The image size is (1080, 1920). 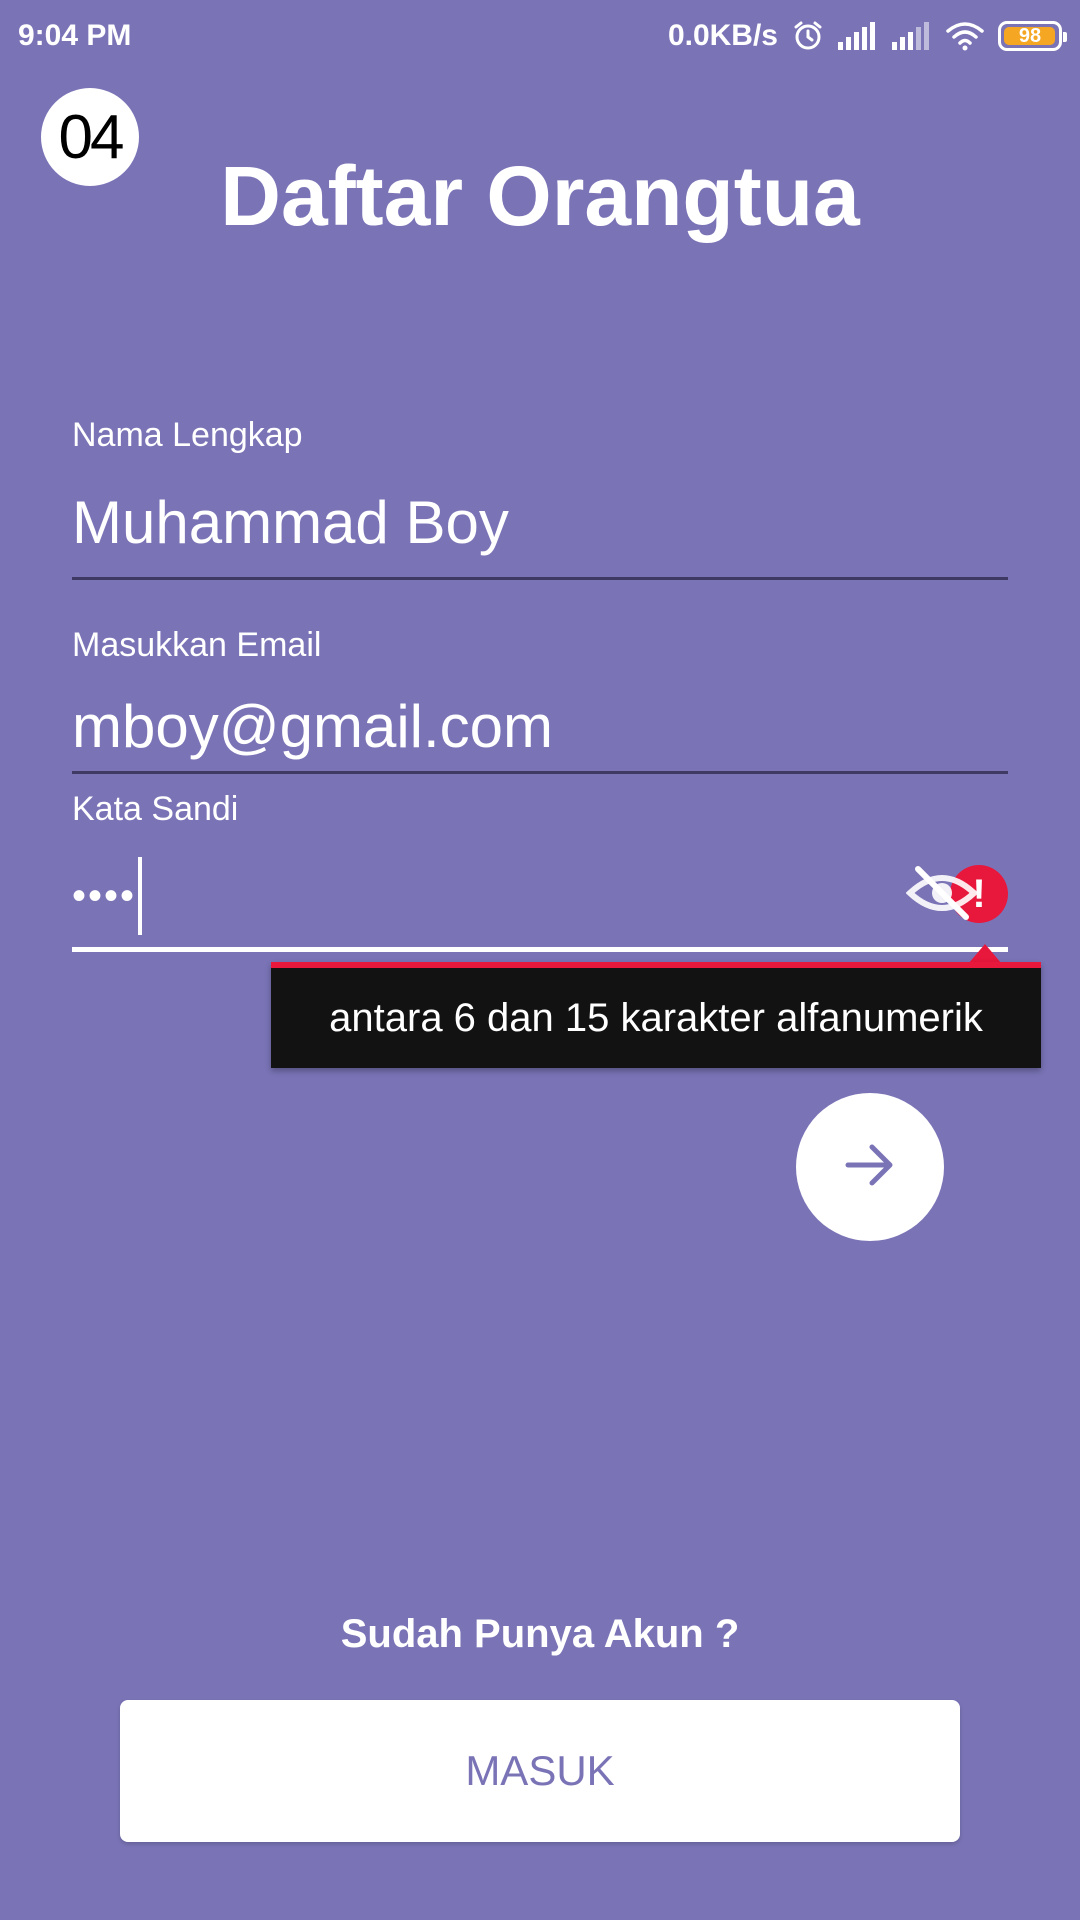 What do you see at coordinates (155, 809) in the screenshot?
I see `password-label: Kata Sandi` at bounding box center [155, 809].